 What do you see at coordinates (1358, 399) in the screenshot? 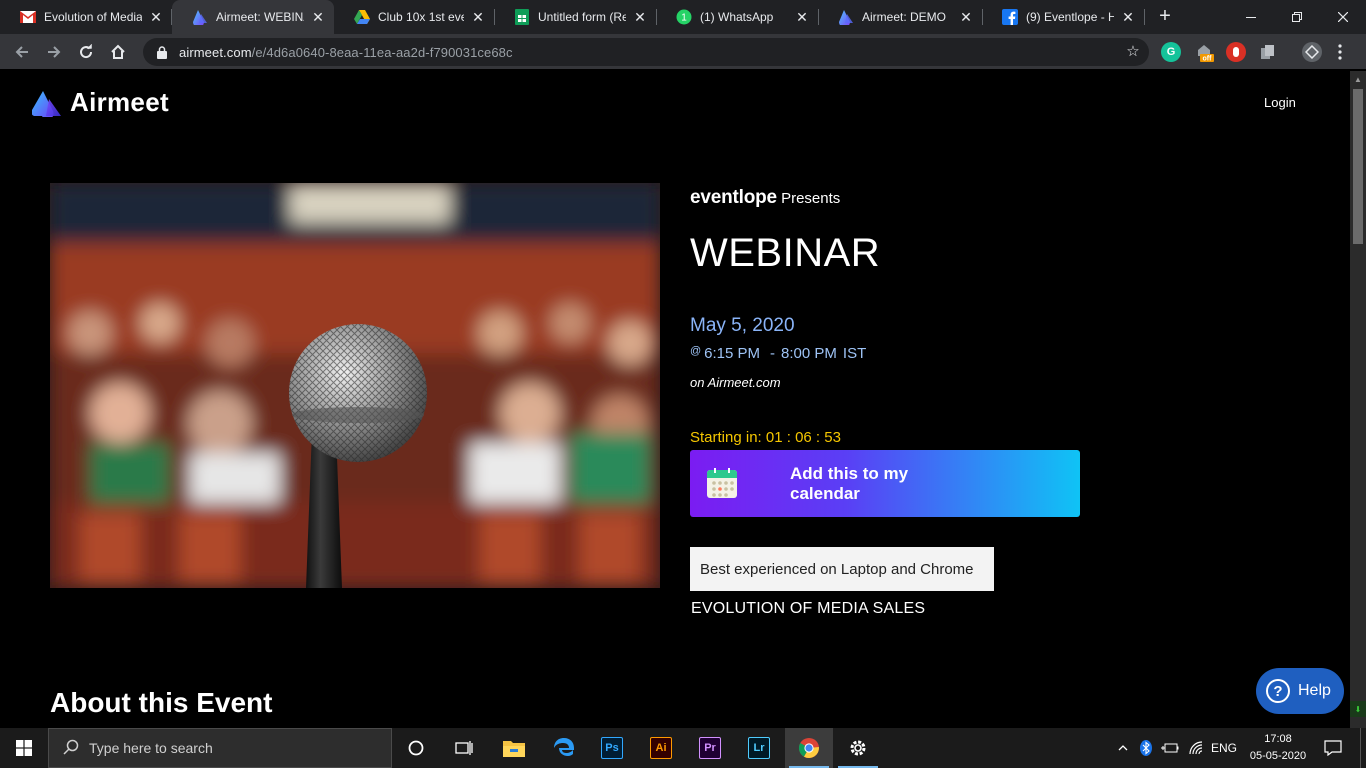
I see `page-scrollbar: ▲ ⬇` at bounding box center [1358, 399].